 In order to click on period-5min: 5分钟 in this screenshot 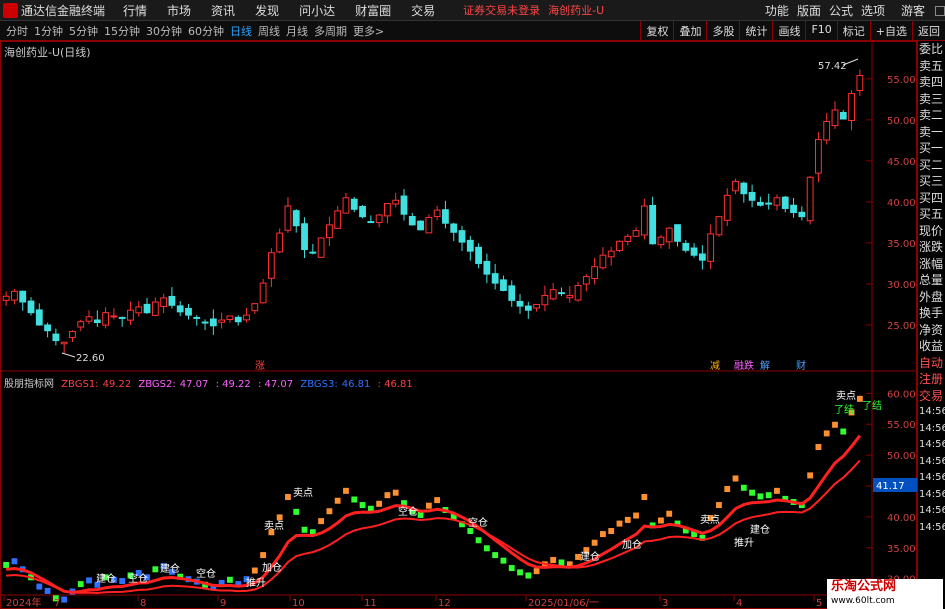, I will do `click(83, 31)`.